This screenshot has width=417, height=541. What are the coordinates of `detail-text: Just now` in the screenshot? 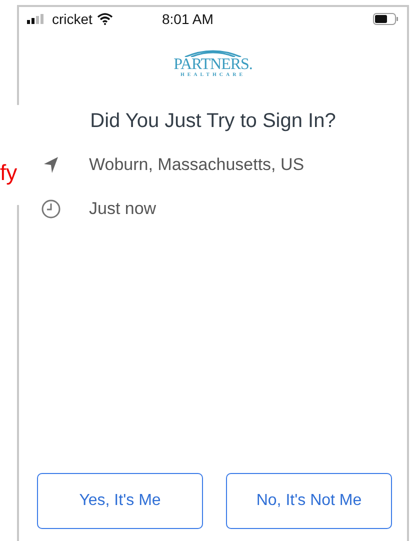 It's located at (122, 209).